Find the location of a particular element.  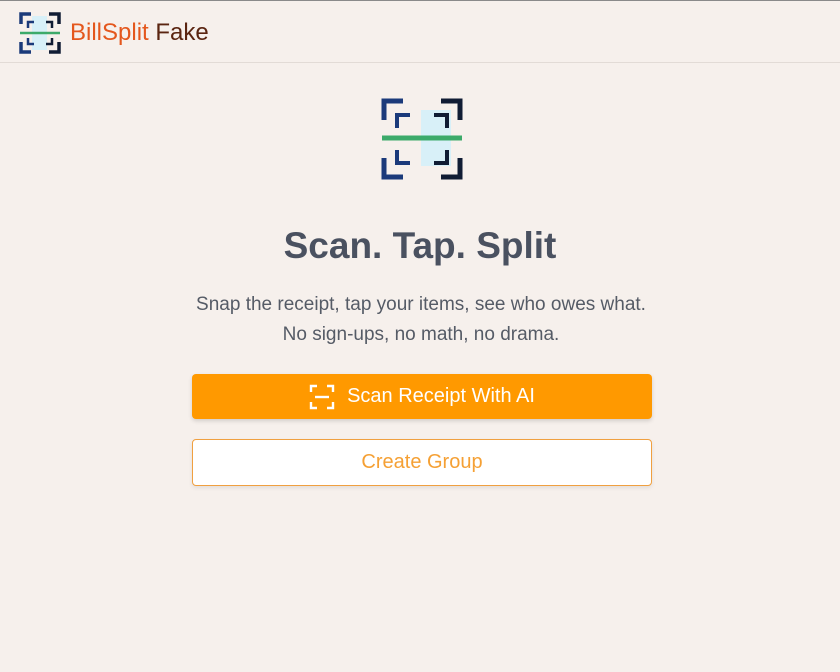

create-group-button: Create Group is located at coordinates (422, 462).